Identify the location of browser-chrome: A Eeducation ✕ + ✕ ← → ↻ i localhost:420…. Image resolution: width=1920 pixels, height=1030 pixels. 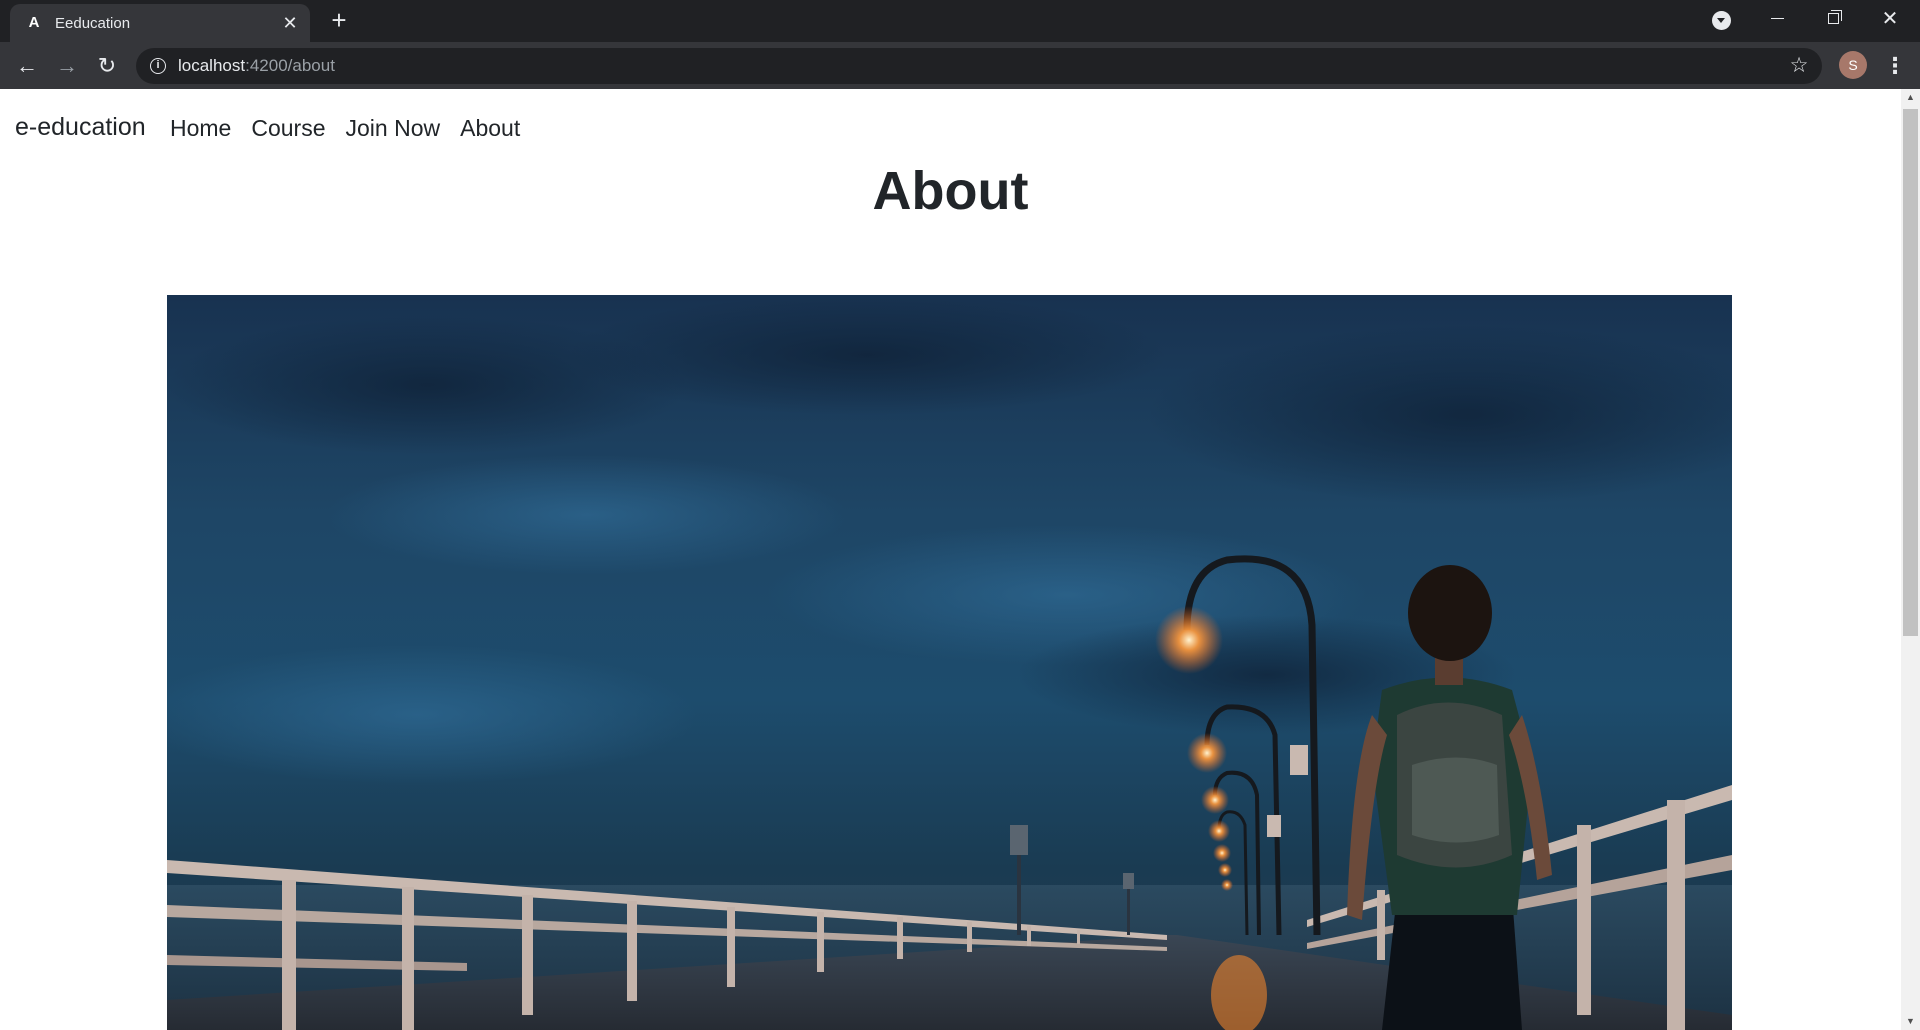
(960, 44).